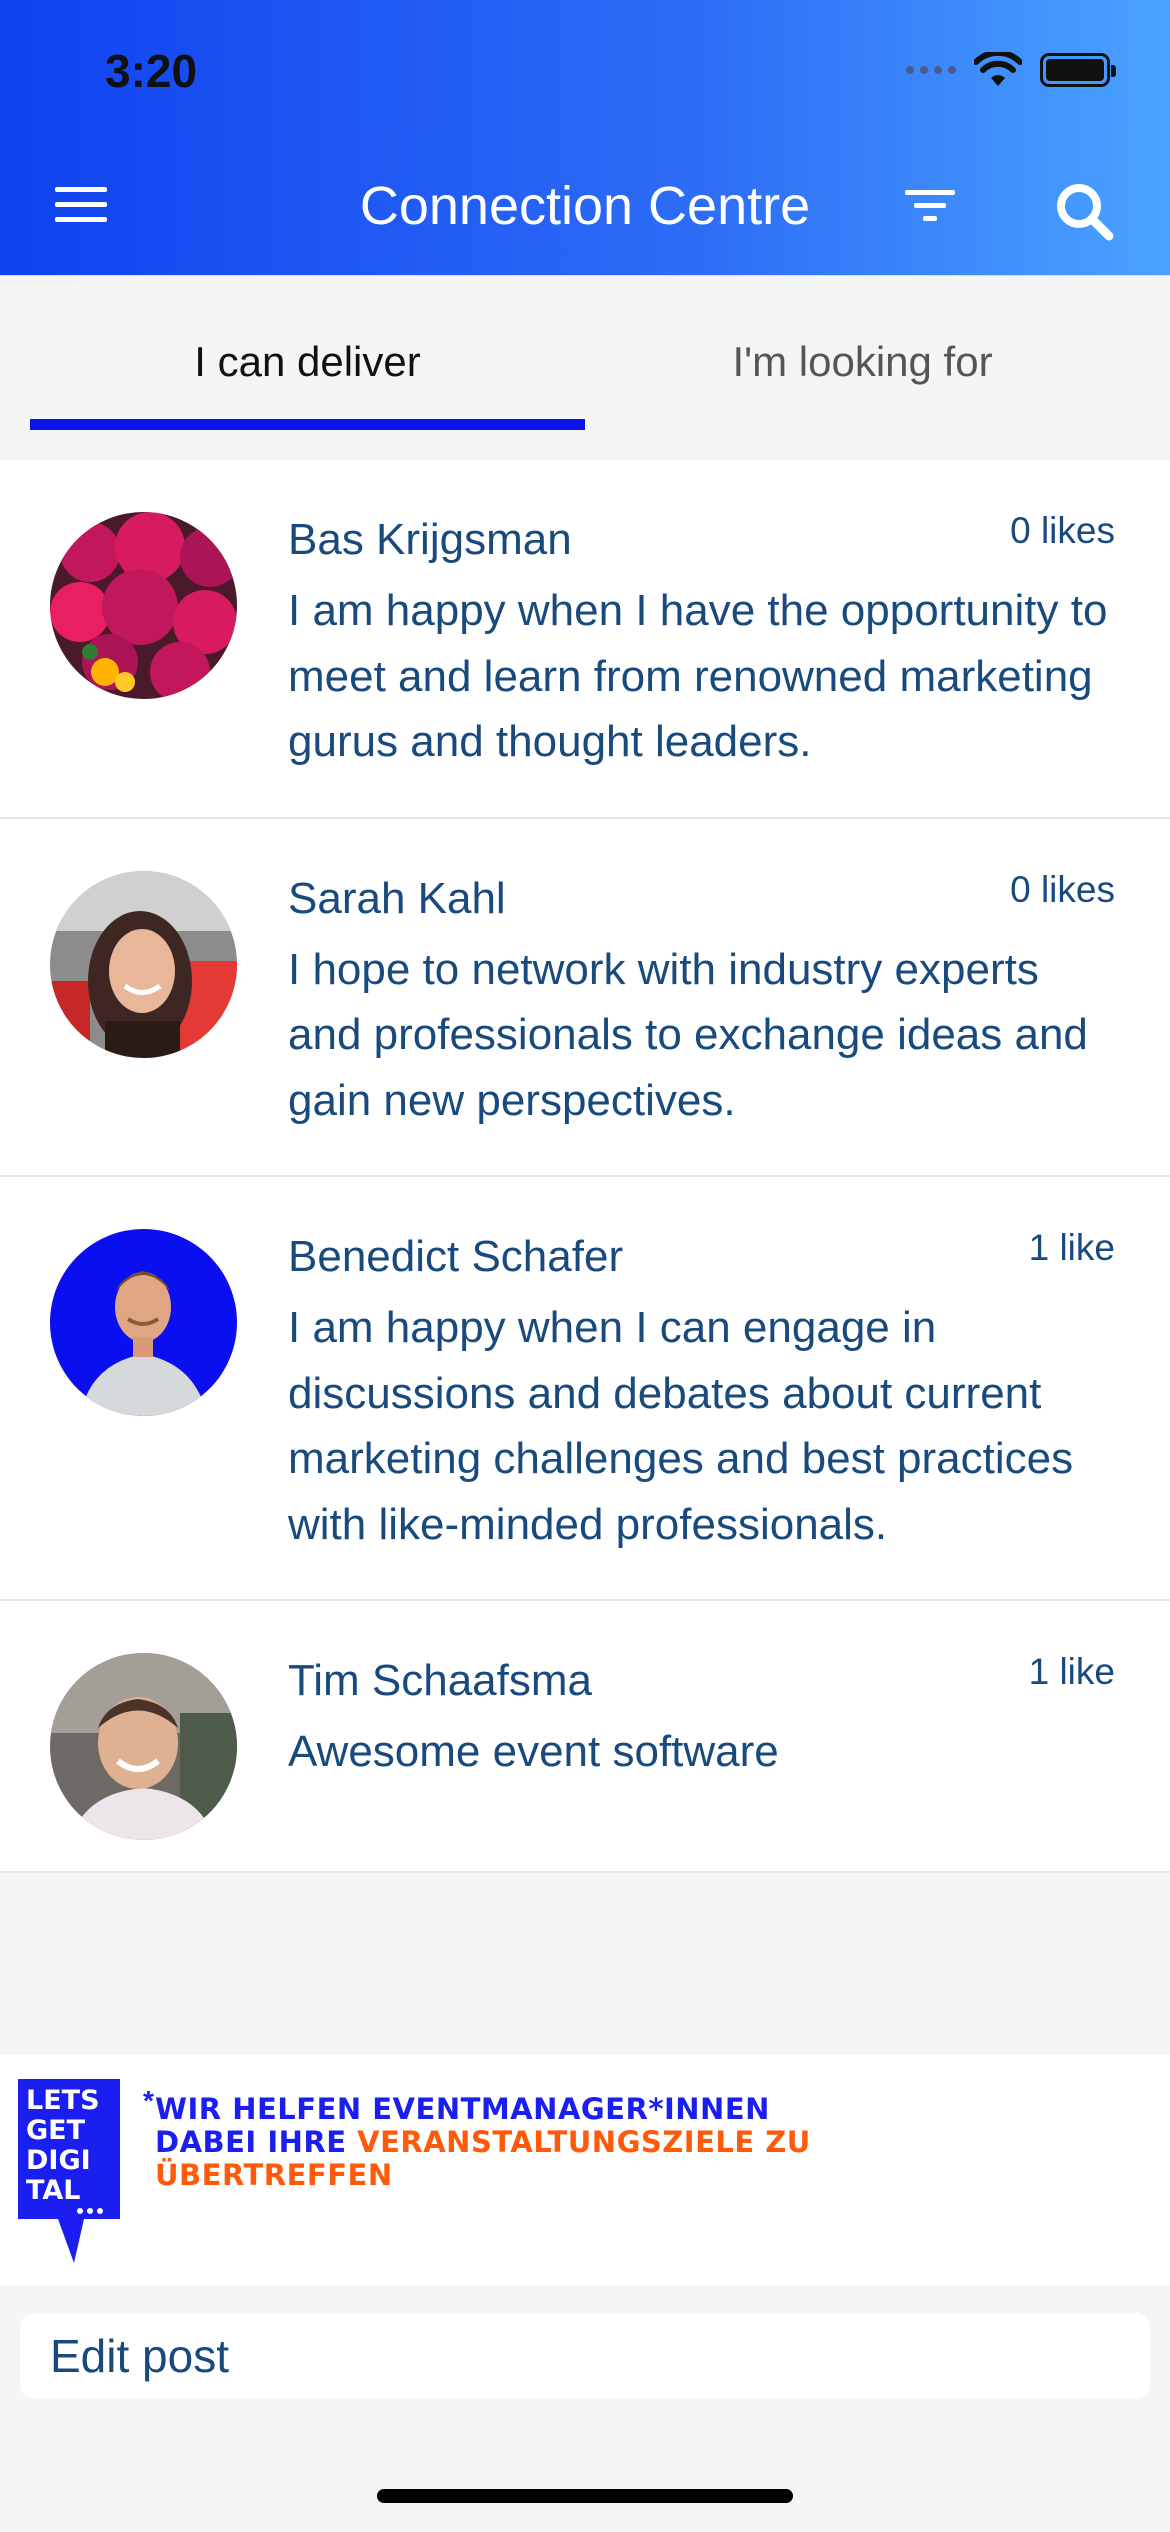  What do you see at coordinates (148, 2100) in the screenshot?
I see `banner-asterisk: *` at bounding box center [148, 2100].